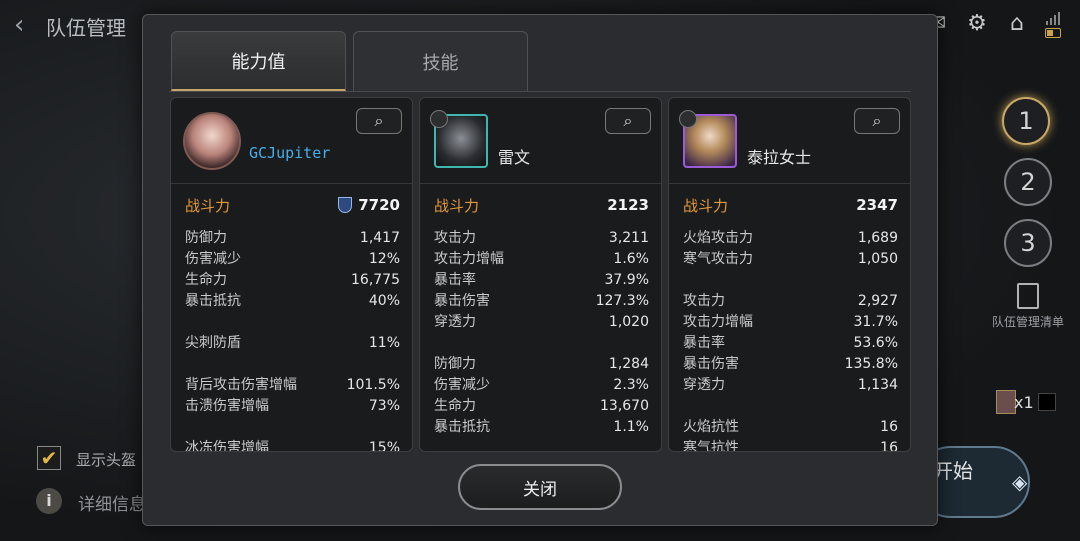 The image size is (1080, 541). What do you see at coordinates (541, 385) in the screenshot?
I see `stat-row: 伤害减少 2.3%` at bounding box center [541, 385].